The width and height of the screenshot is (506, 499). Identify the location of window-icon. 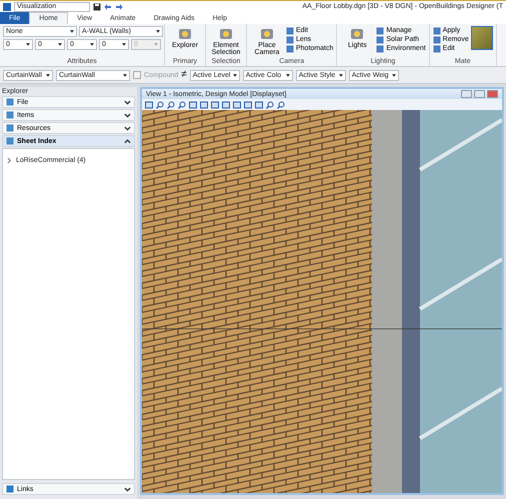
(149, 104).